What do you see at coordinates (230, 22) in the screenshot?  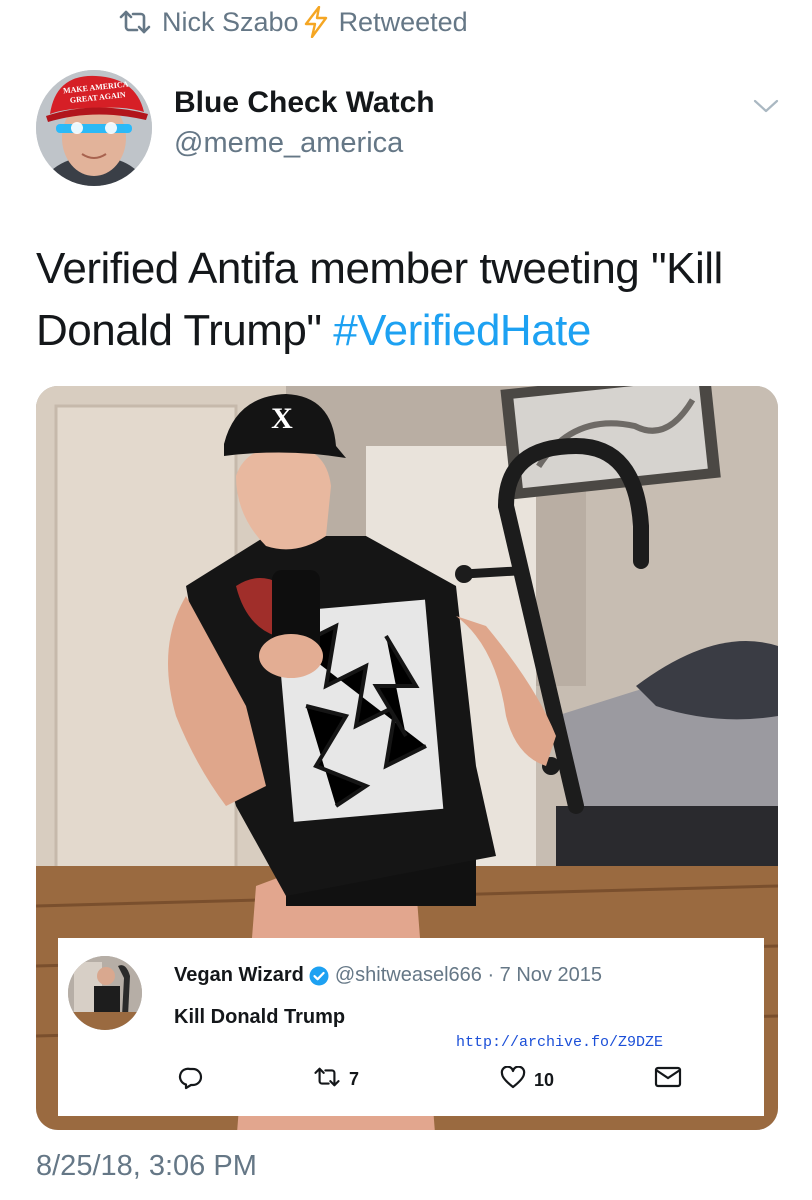 I see `retweeter-name: Nick Szabo` at bounding box center [230, 22].